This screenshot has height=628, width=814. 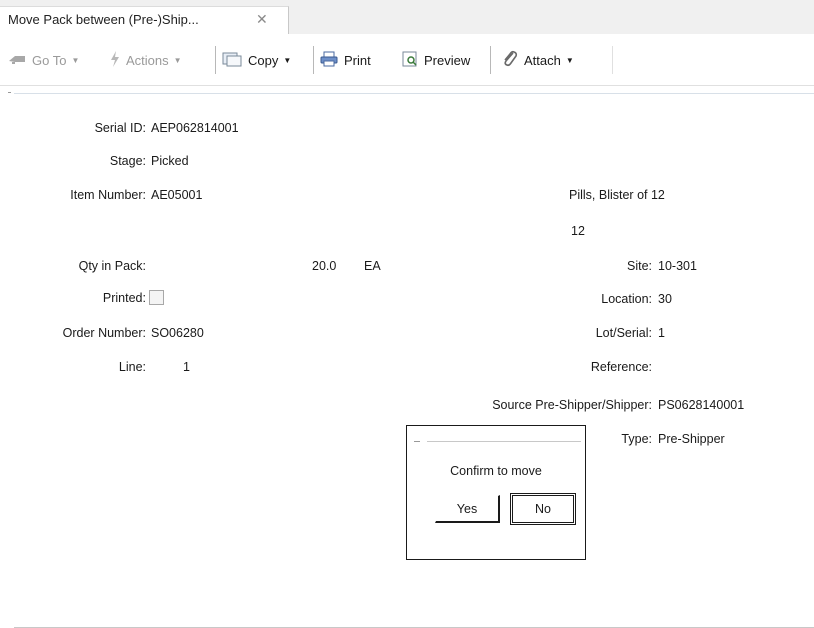 What do you see at coordinates (177, 195) in the screenshot?
I see `item-number-value: AE05001` at bounding box center [177, 195].